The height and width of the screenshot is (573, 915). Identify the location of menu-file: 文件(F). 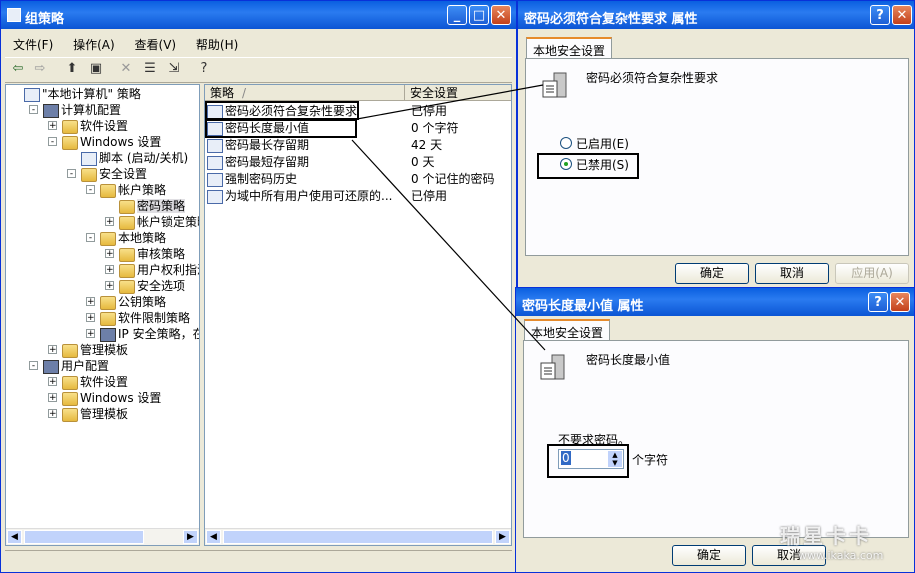
(33, 44).